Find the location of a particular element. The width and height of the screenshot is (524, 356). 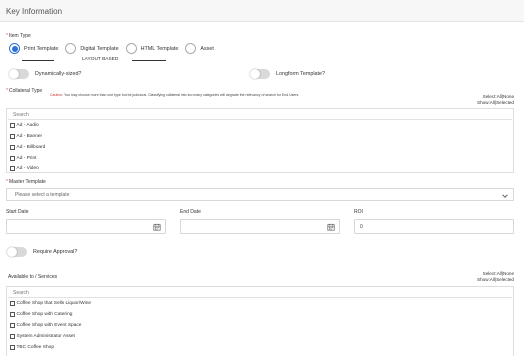

roi-label: ROI is located at coordinates (358, 212).